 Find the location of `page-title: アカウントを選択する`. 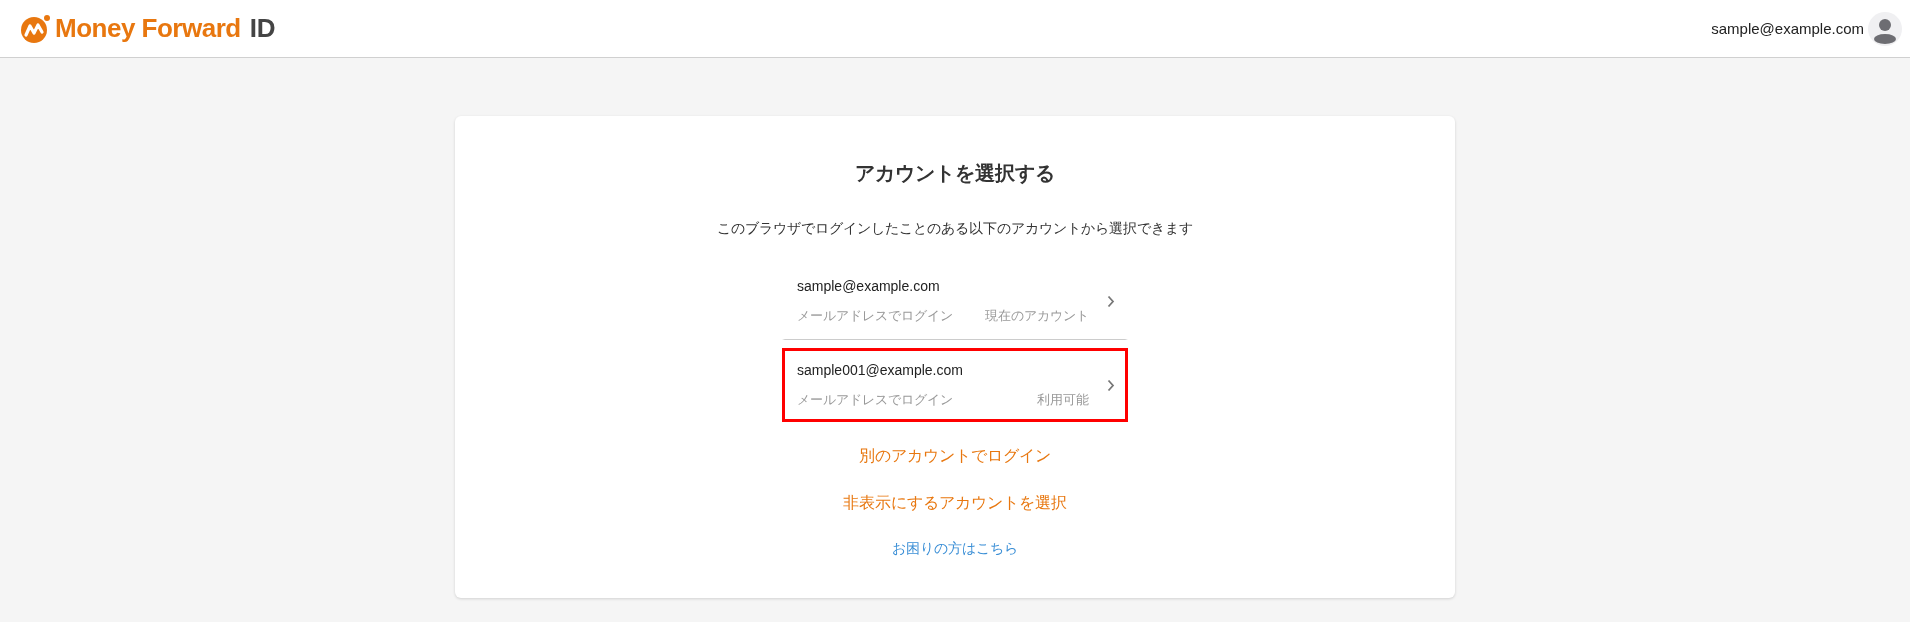

page-title: アカウントを選択する is located at coordinates (955, 173).